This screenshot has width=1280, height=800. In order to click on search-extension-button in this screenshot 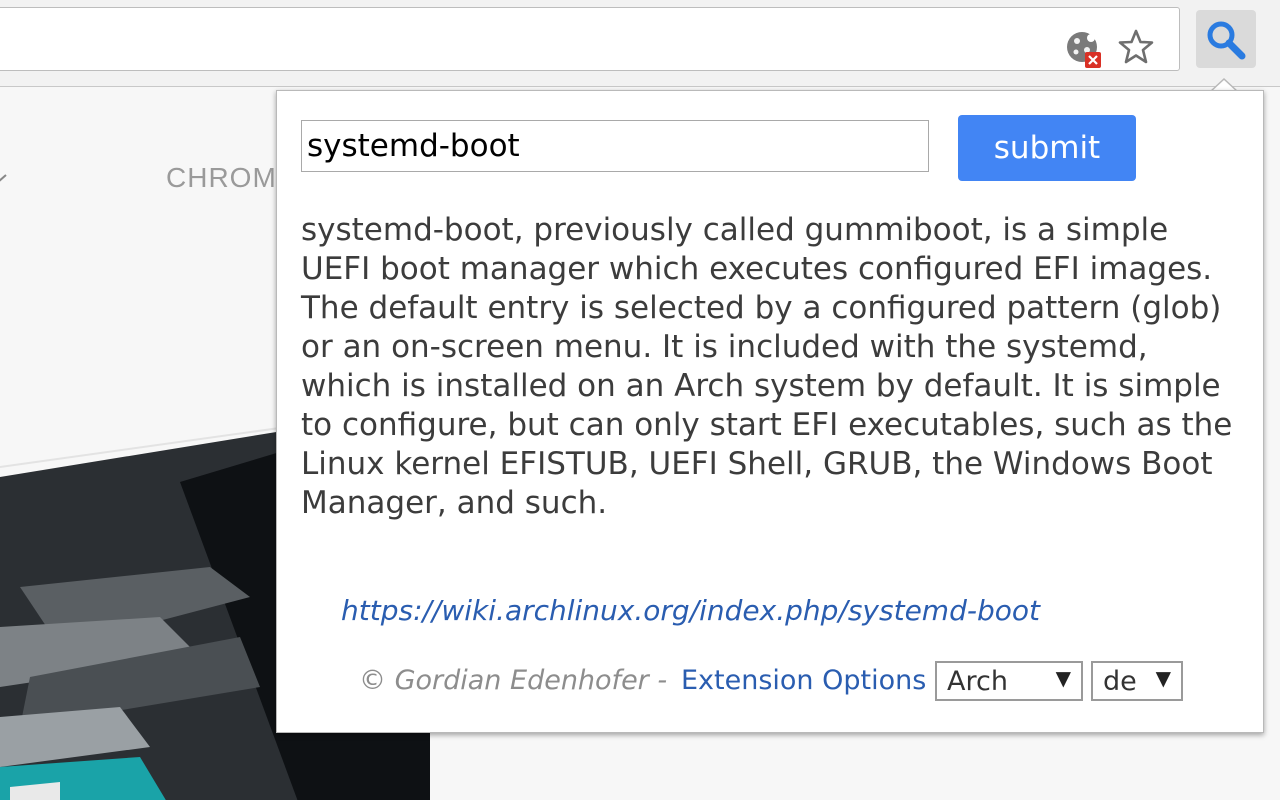, I will do `click(1226, 39)`.